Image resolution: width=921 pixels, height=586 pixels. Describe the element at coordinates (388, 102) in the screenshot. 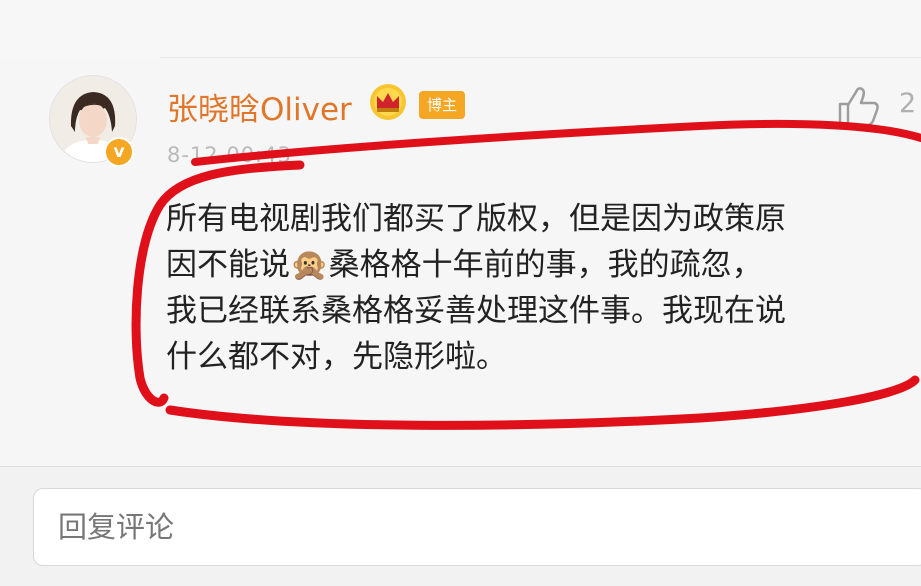

I see `crown-icon` at that location.